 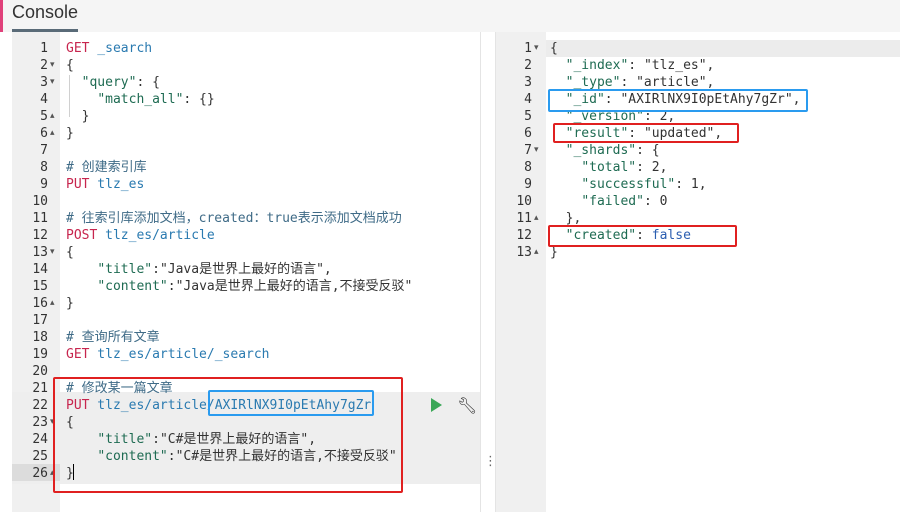 What do you see at coordinates (644, 184) in the screenshot?
I see `code-text: "successful": 1,` at bounding box center [644, 184].